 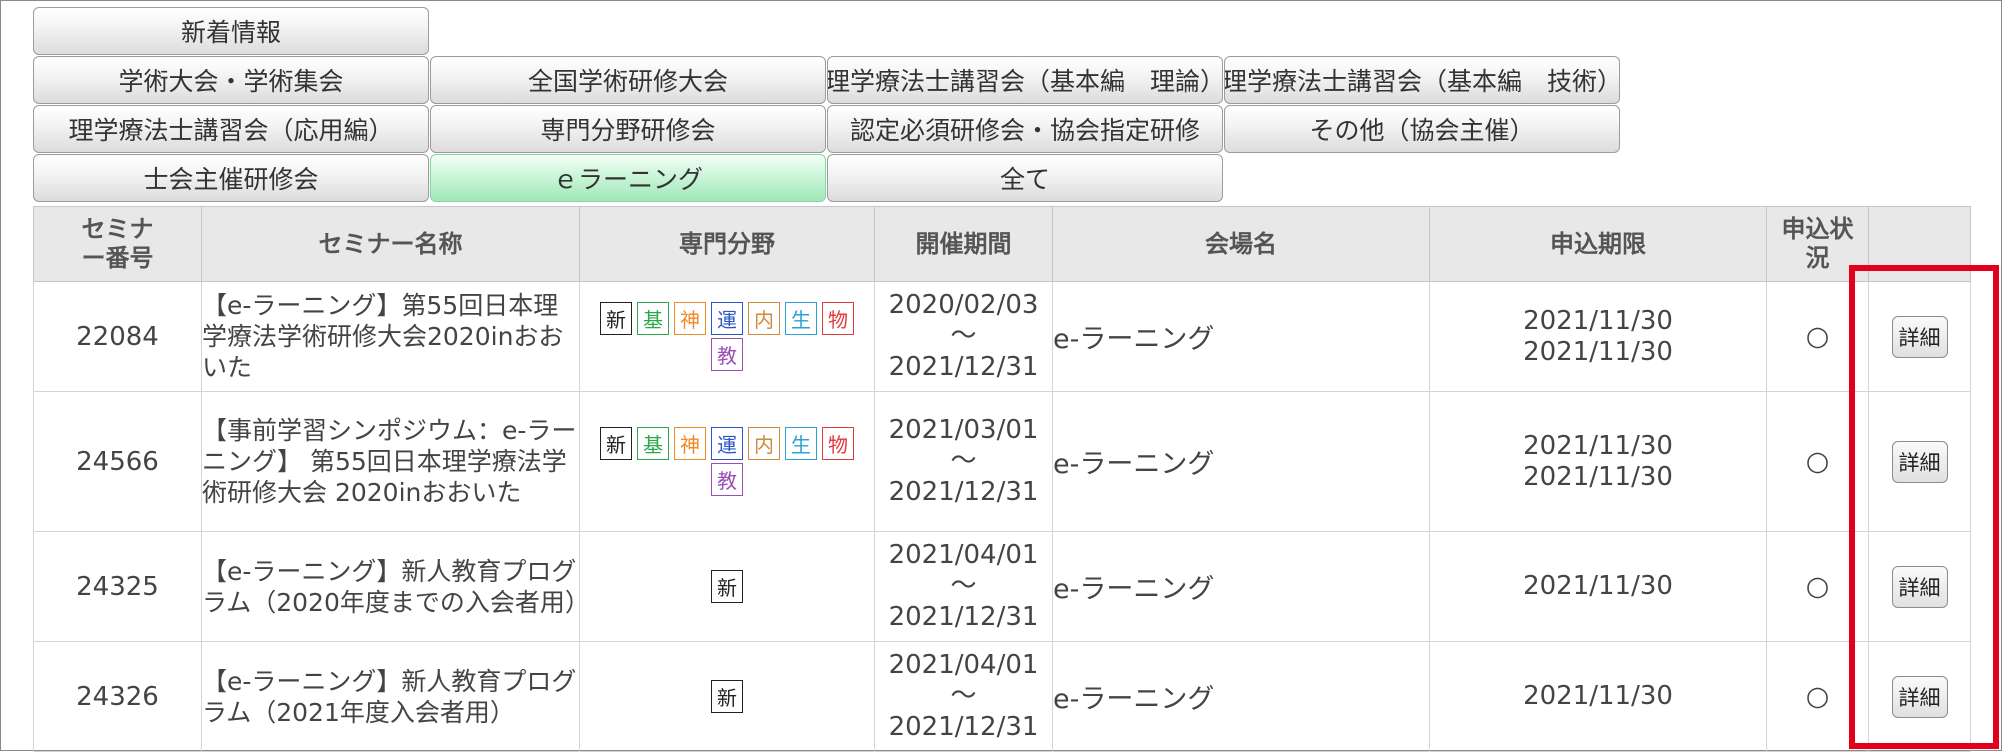 I want to click on header-seminar-number: セミナー番号, so click(x=117, y=244).